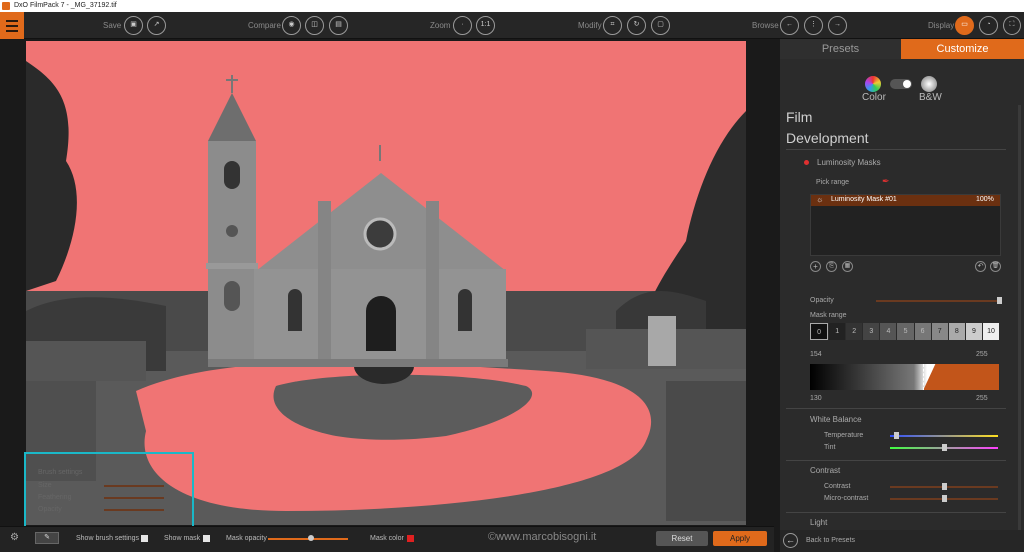 Image resolution: width=1024 pixels, height=552 pixels. Describe the element at coordinates (873, 84) in the screenshot. I see `color-mode-icon` at that location.